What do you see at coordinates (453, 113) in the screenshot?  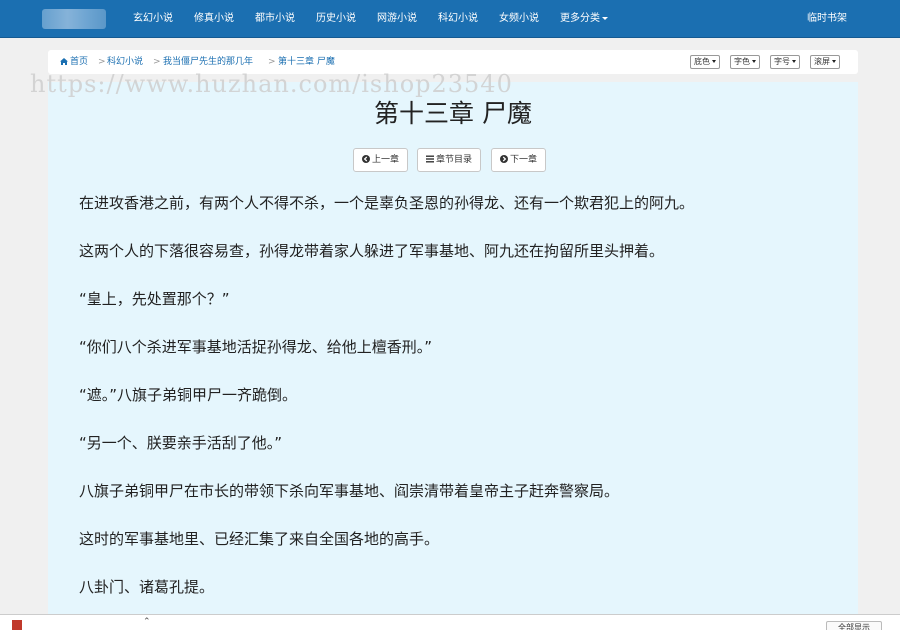 I see `chapter-title: 第十三章 尸魔` at bounding box center [453, 113].